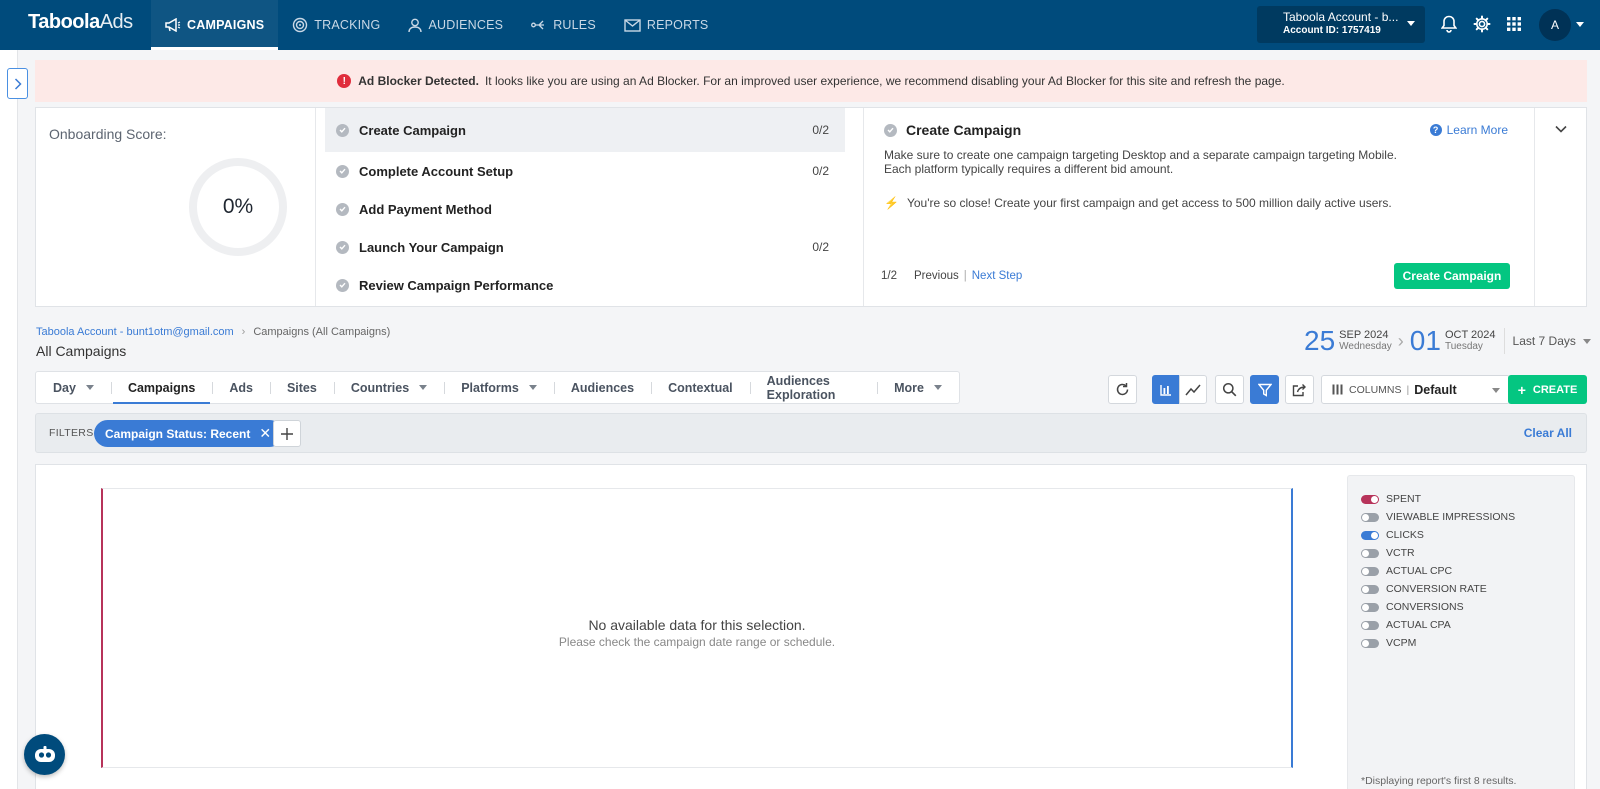 Image resolution: width=1600 pixels, height=789 pixels. I want to click on tab-campaigns: Campaigns, so click(161, 388).